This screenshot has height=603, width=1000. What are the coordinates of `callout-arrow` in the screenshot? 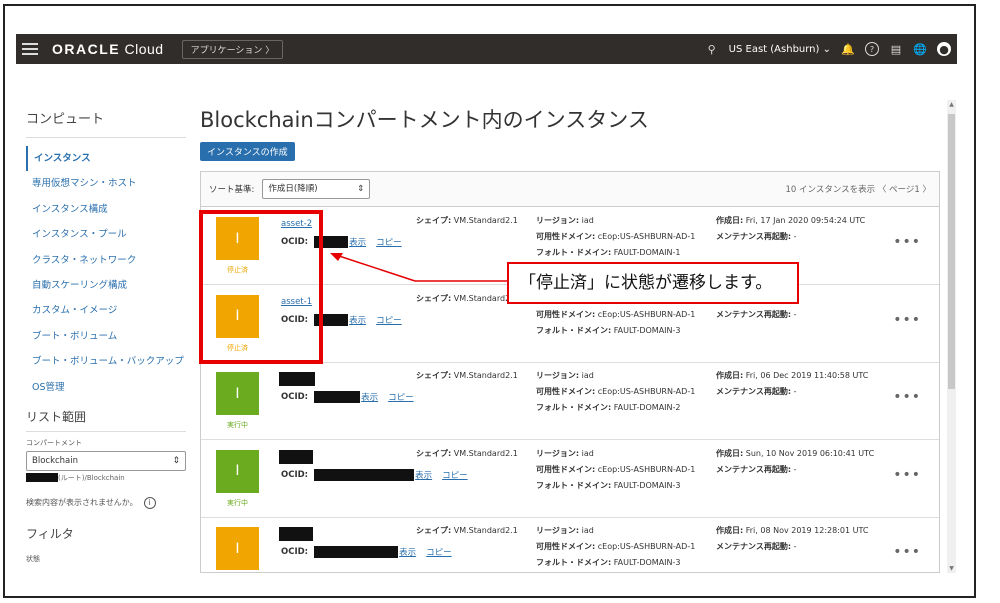 It's located at (418, 267).